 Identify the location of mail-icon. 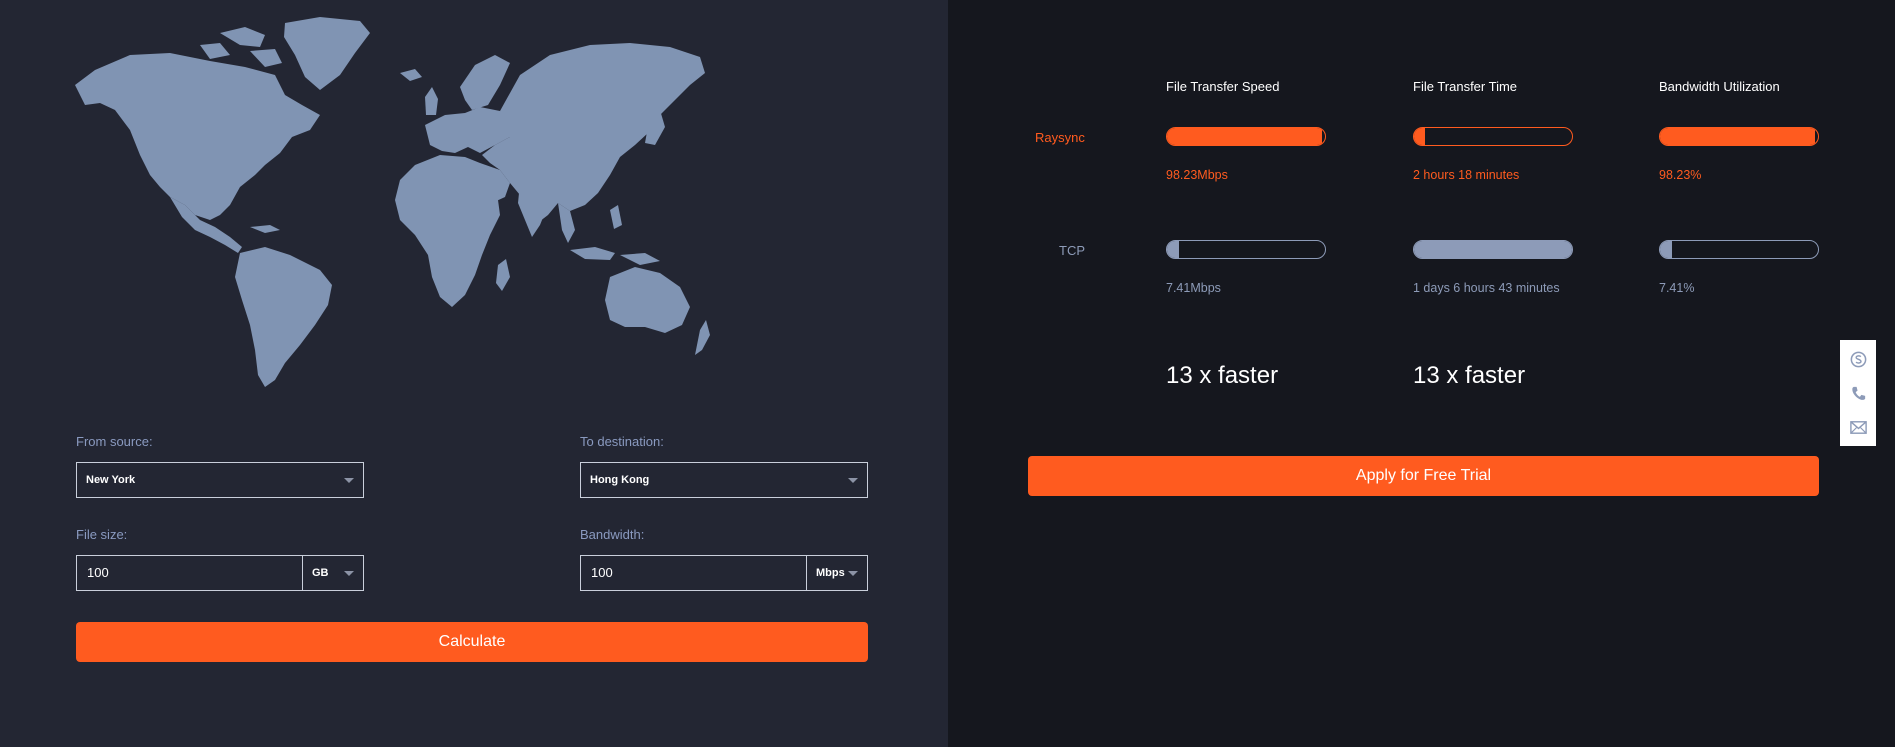
(1858, 427).